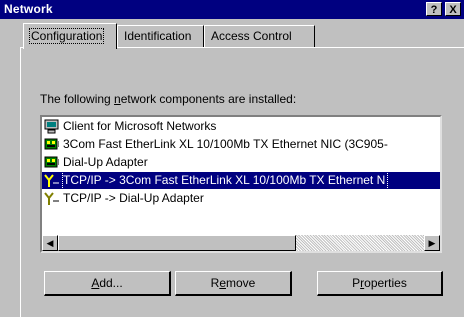 Image resolution: width=464 pixels, height=317 pixels. I want to click on arrow-right-icon: ▶, so click(432, 243).